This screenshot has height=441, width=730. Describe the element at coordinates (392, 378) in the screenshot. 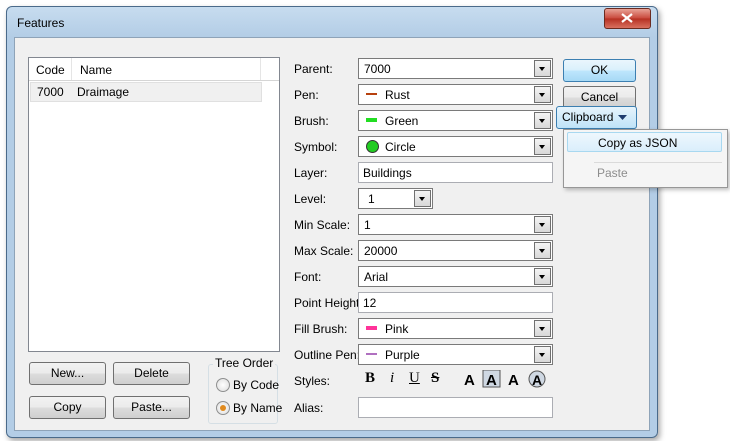

I see `italic-button: i` at that location.